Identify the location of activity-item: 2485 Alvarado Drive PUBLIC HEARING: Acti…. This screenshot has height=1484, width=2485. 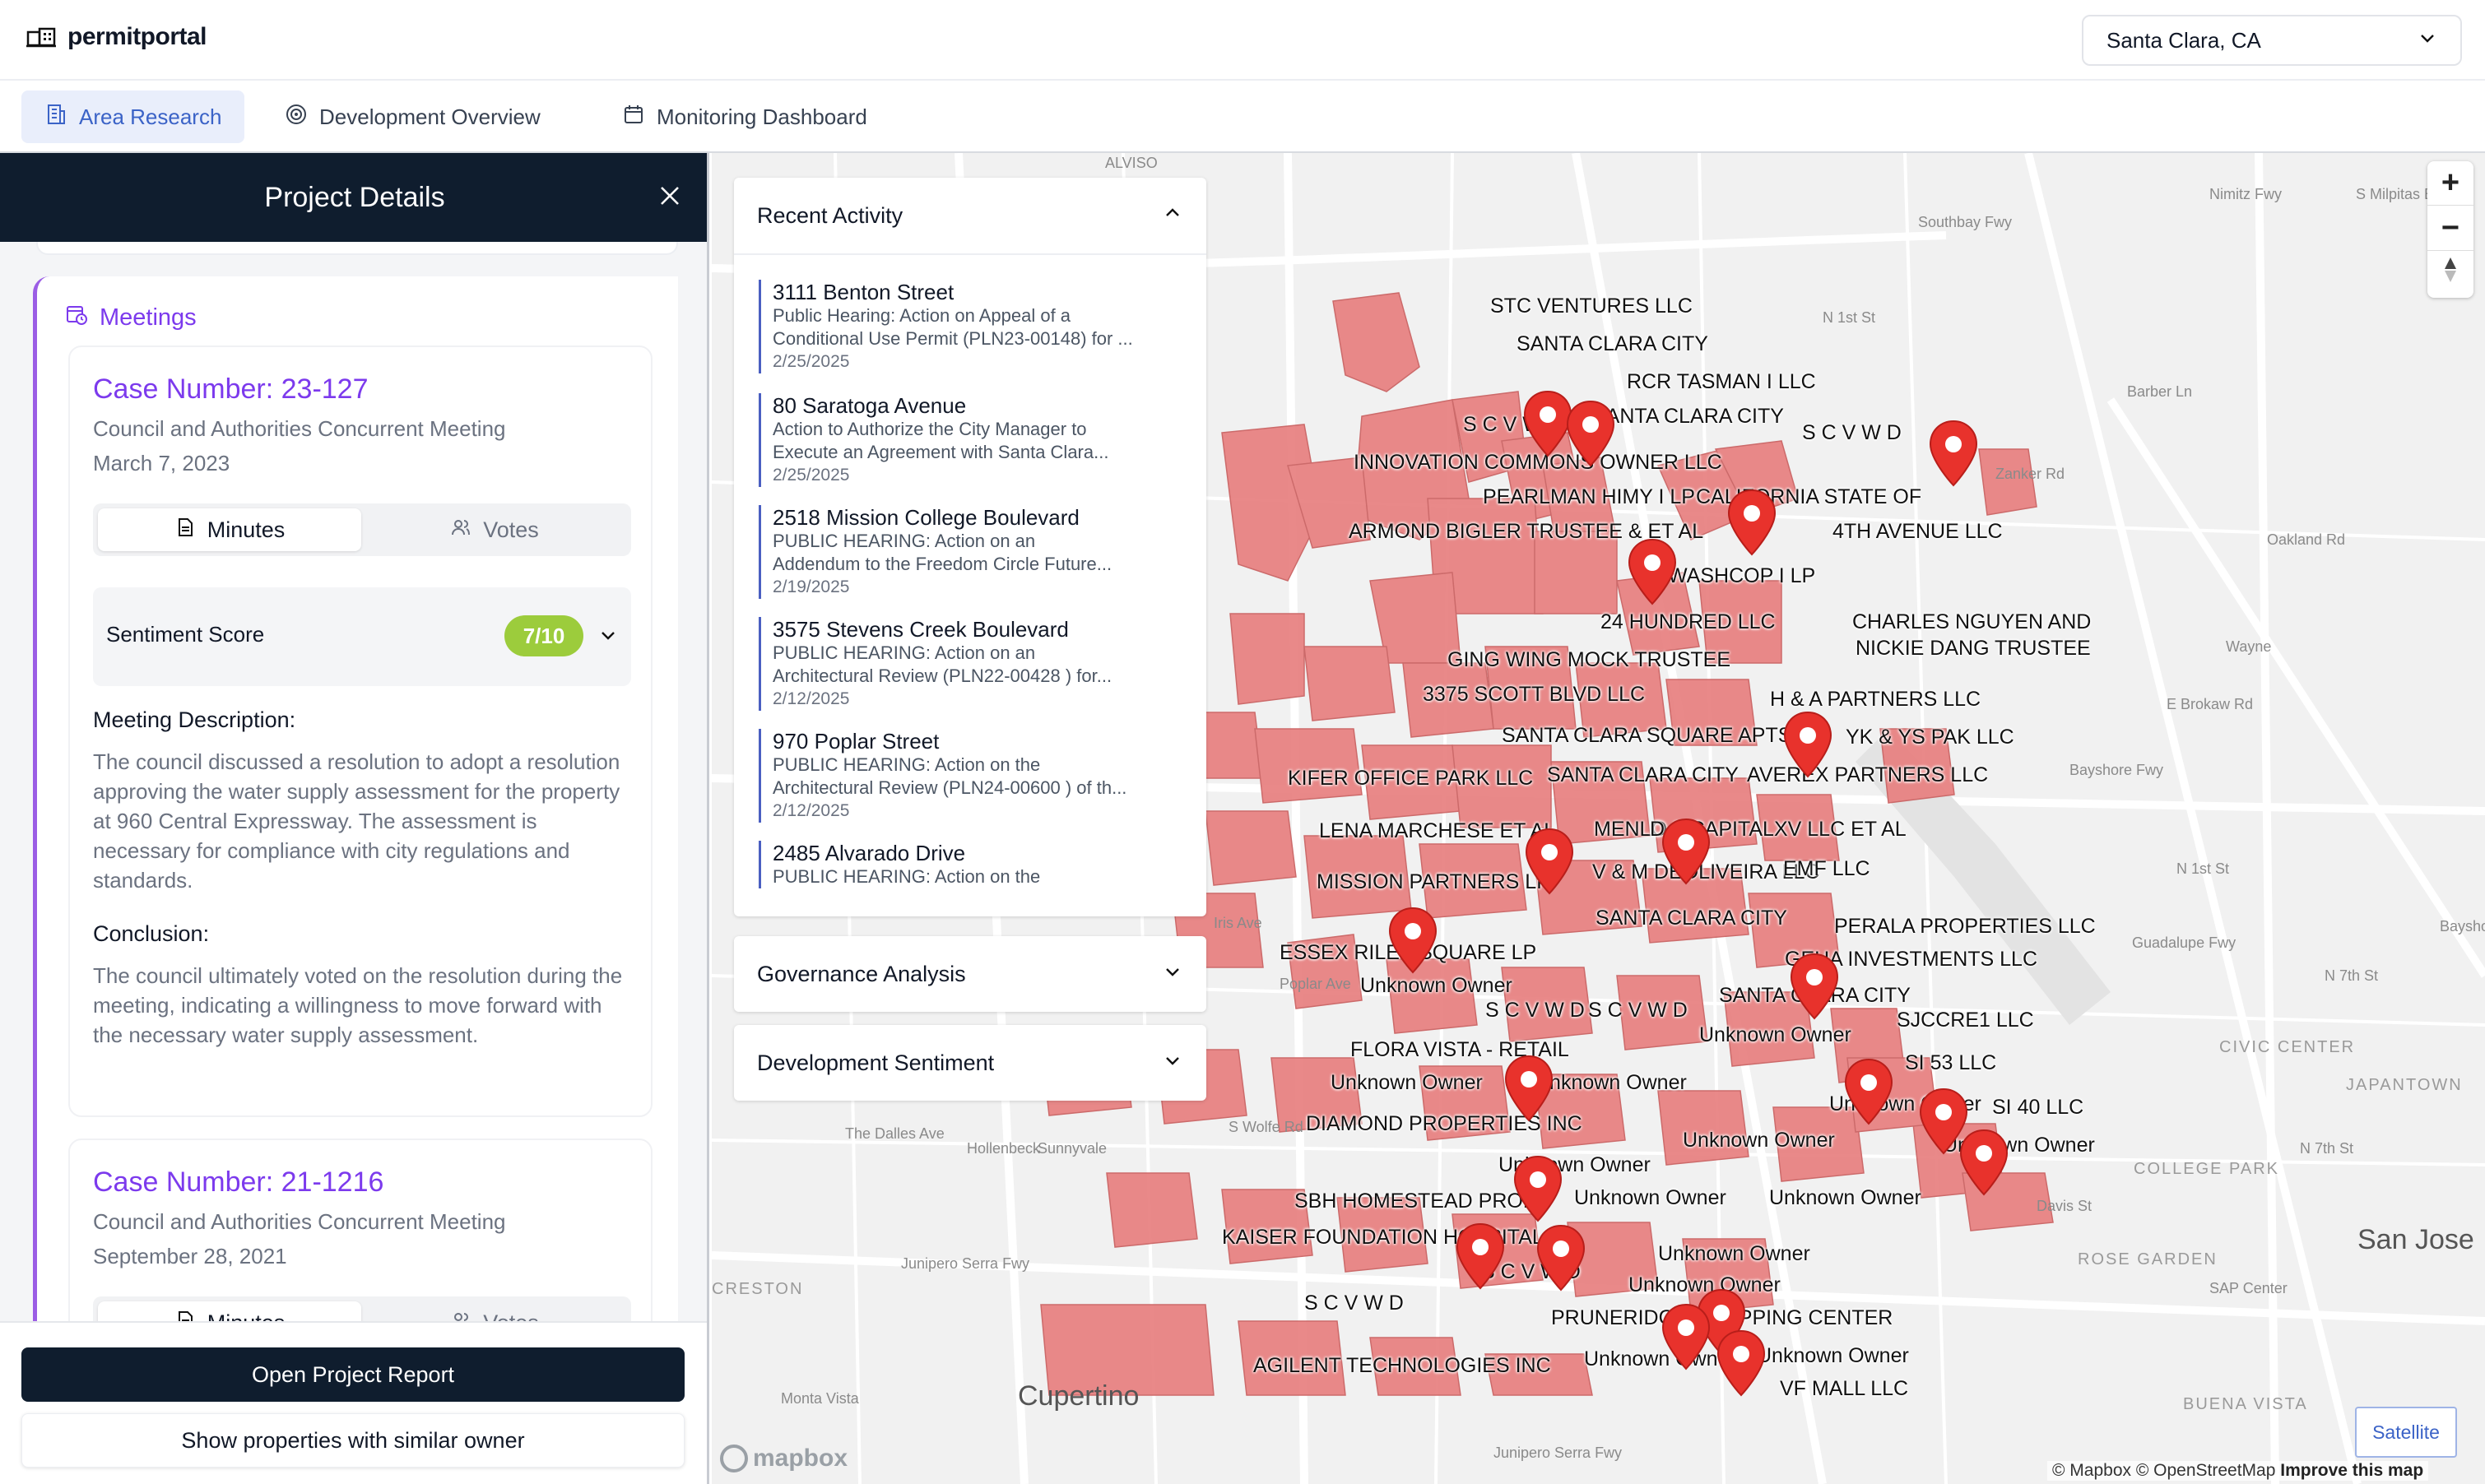
(968, 864).